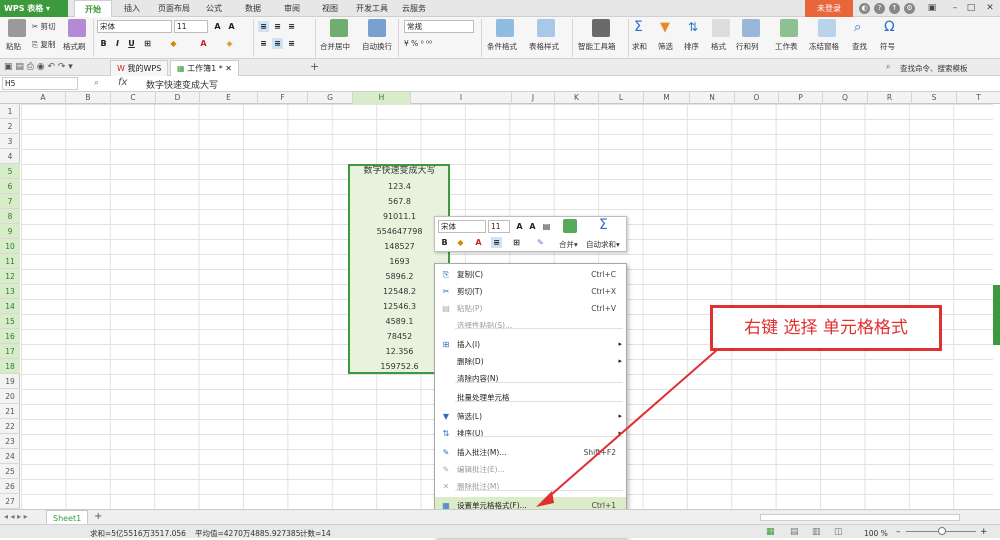 Image resolution: width=1000 pixels, height=540 pixels. Describe the element at coordinates (10, 366) in the screenshot. I see `row-header-18: 18` at that location.